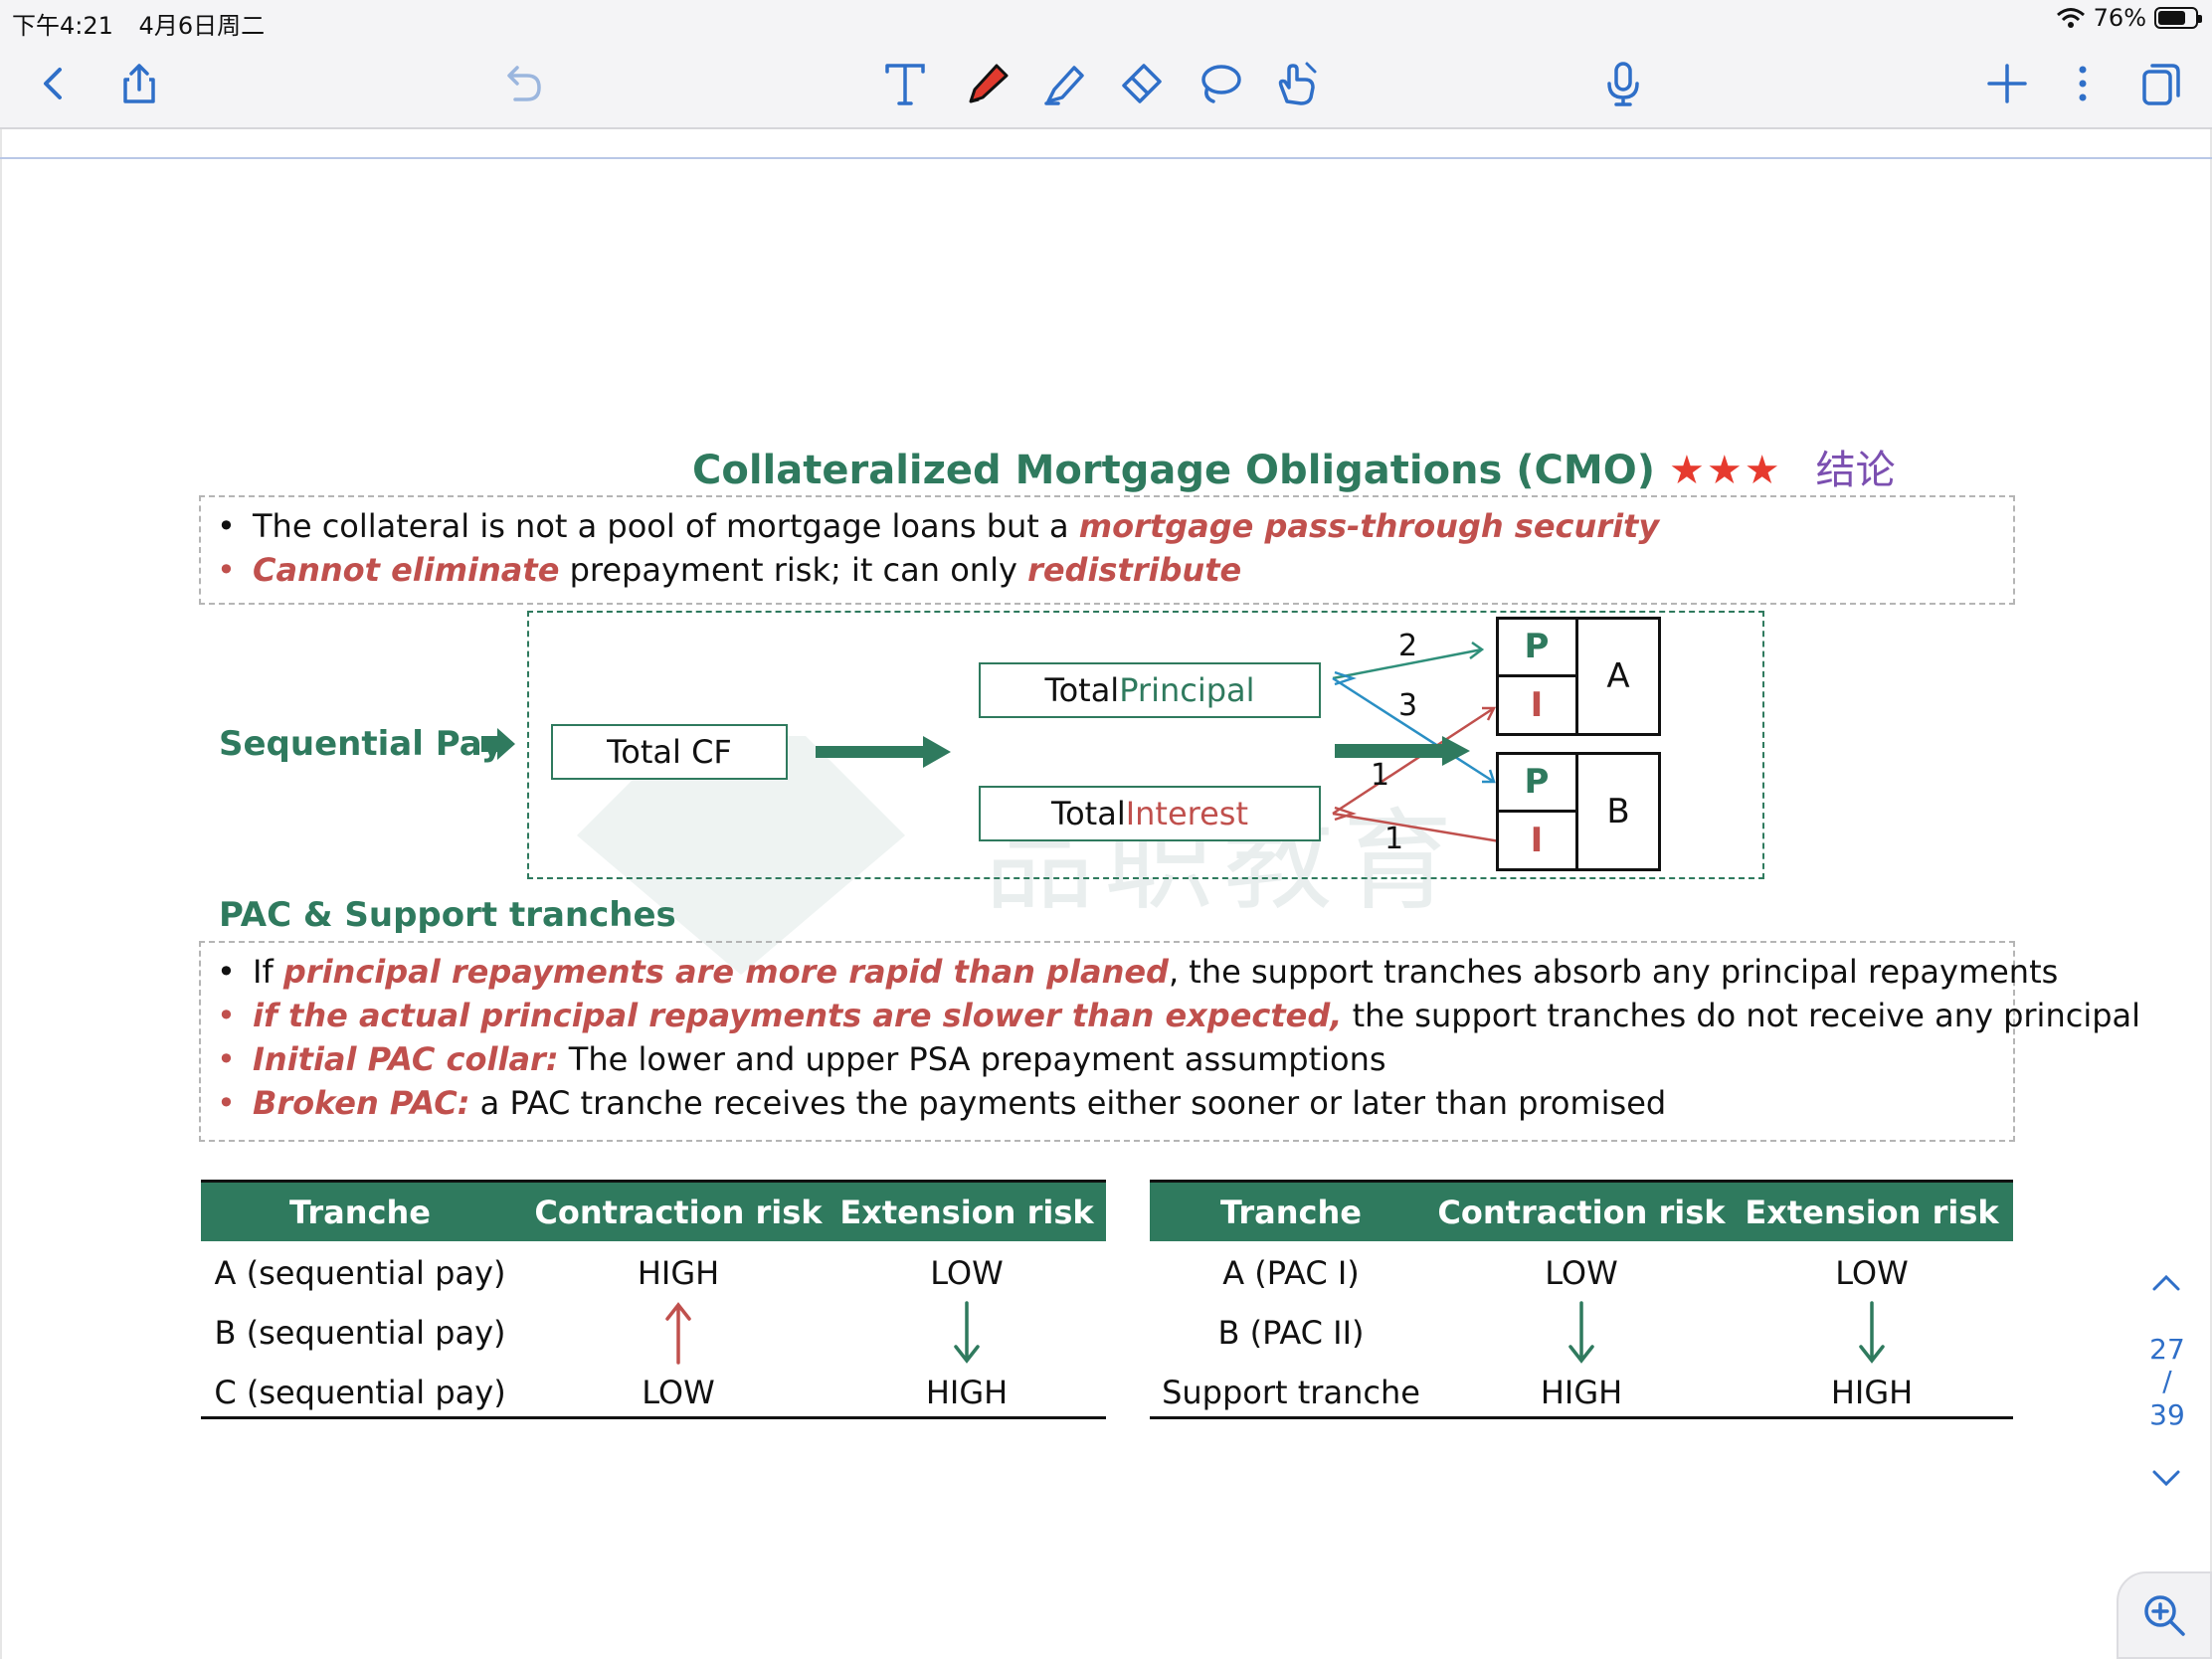 The width and height of the screenshot is (2212, 1659). What do you see at coordinates (905, 83) in the screenshot?
I see `text-tool-icon` at bounding box center [905, 83].